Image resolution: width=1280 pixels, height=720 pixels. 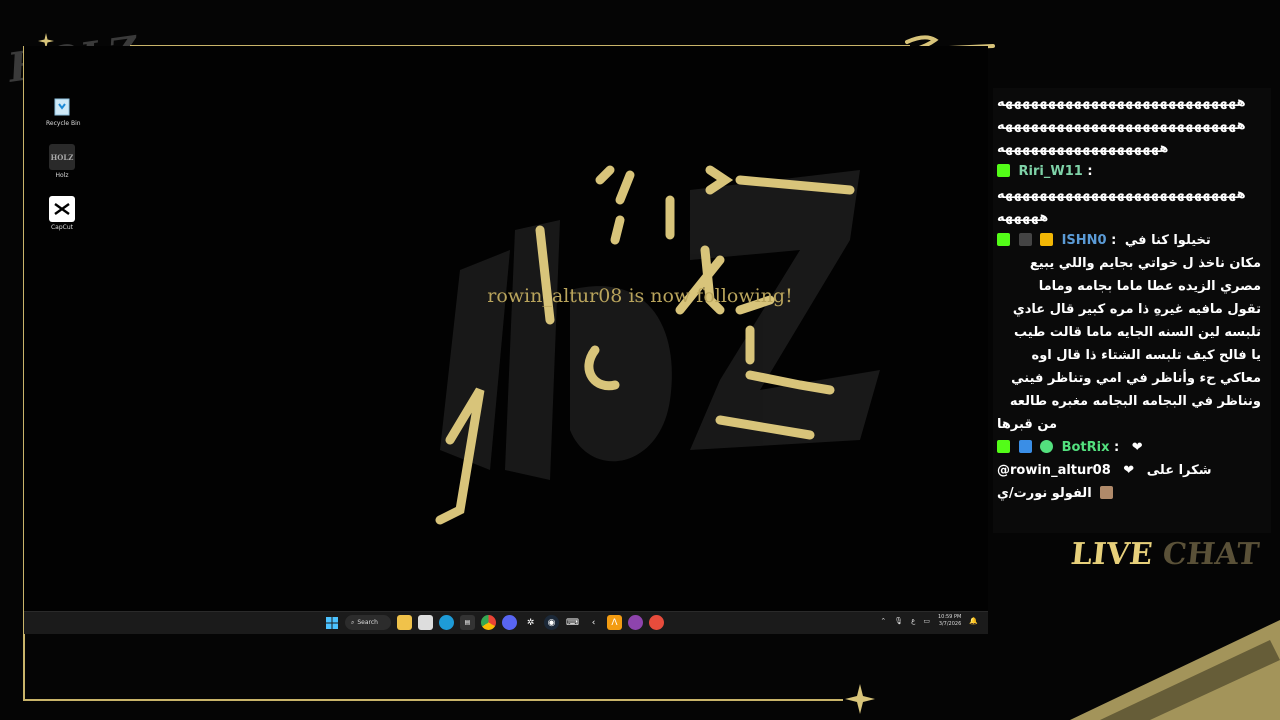 What do you see at coordinates (973, 621) in the screenshot?
I see `notification-bell-icon: 🔔` at bounding box center [973, 621].